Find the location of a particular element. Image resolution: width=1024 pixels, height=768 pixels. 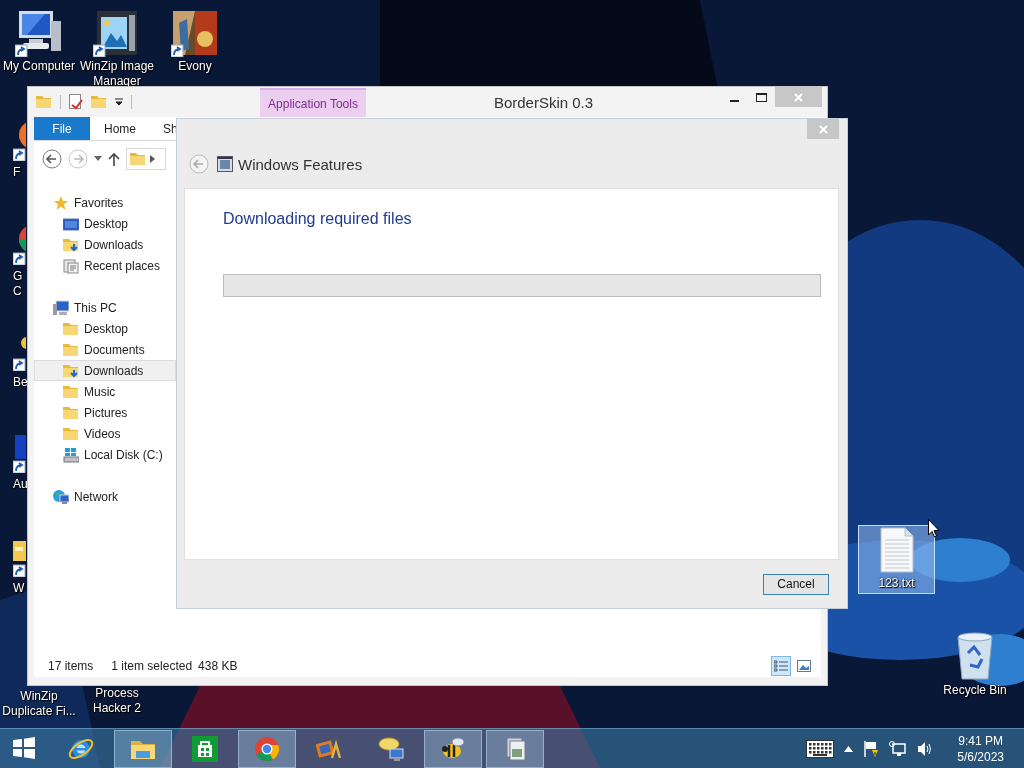

desktop-icon: Au is located at coordinates (20, 462).